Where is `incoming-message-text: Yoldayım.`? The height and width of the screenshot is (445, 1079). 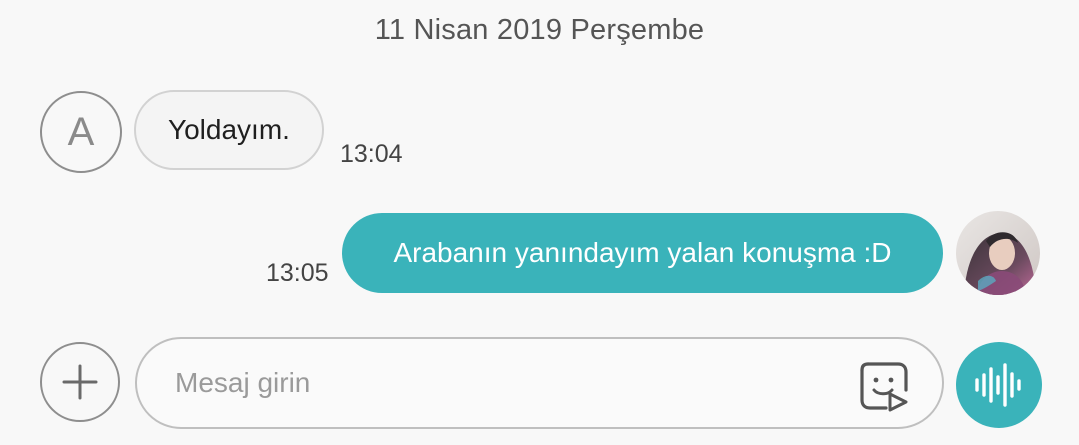
incoming-message-text: Yoldayım. is located at coordinates (229, 129).